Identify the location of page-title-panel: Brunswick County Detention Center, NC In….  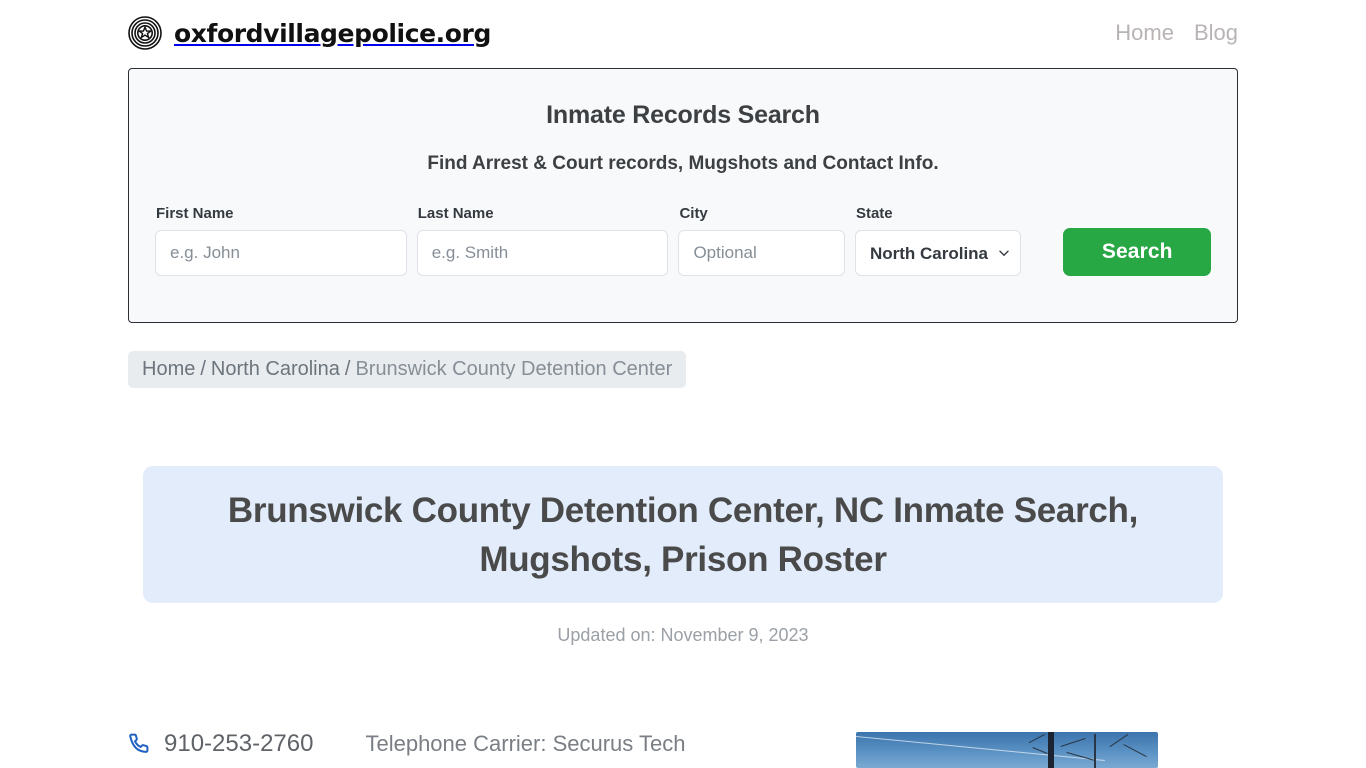
(683, 534).